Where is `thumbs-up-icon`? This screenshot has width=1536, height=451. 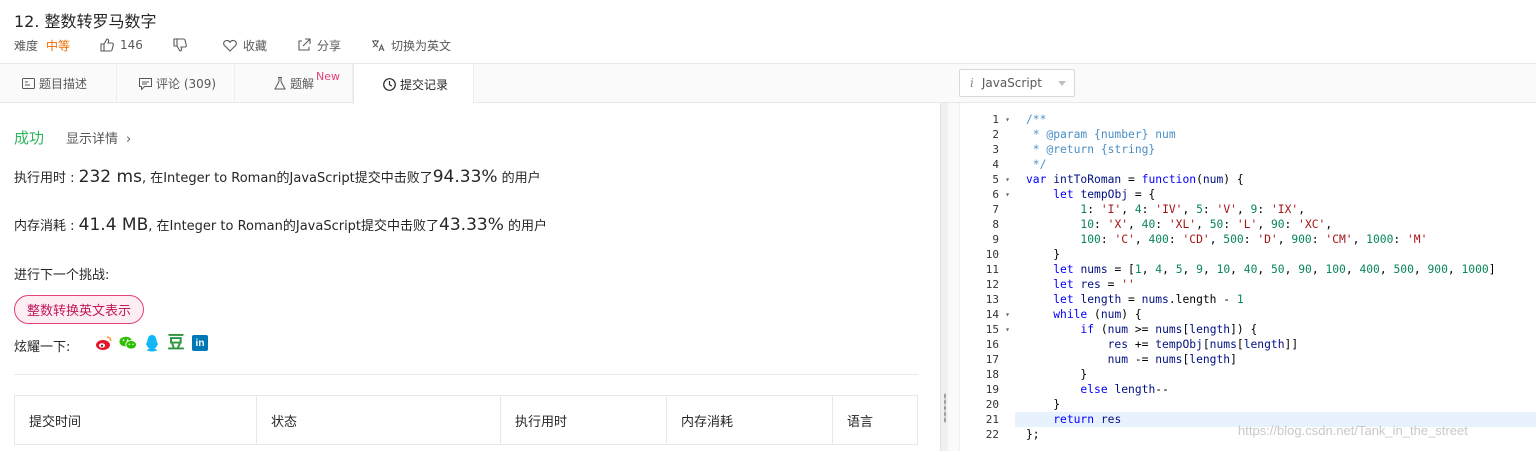 thumbs-up-icon is located at coordinates (107, 45).